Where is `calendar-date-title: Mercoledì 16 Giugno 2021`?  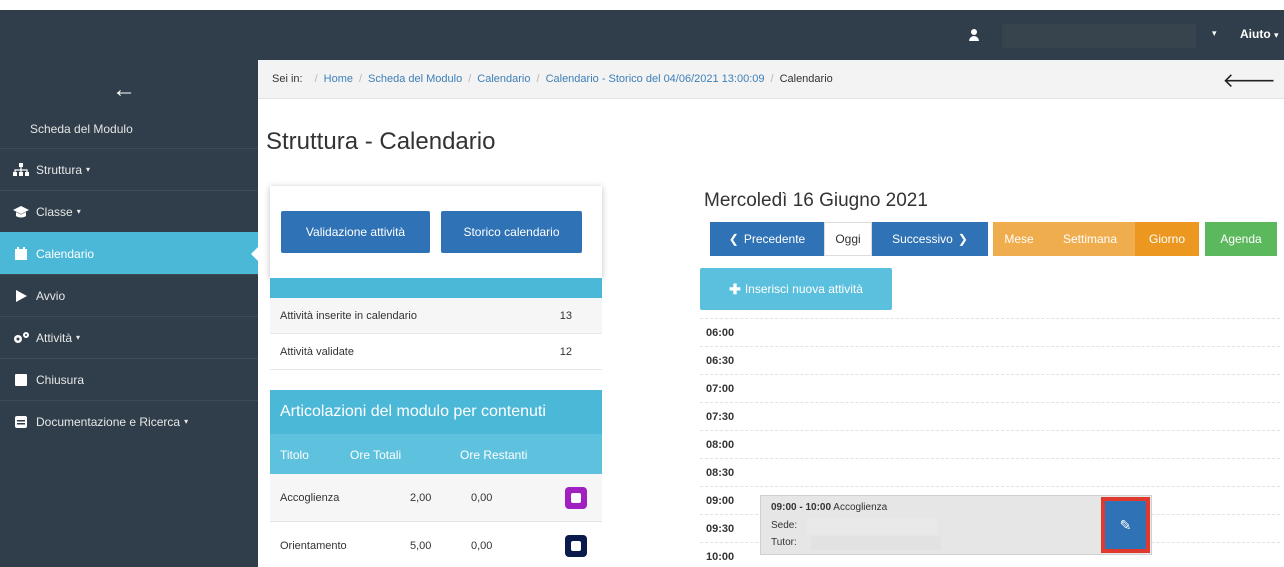
calendar-date-title: Mercoledì 16 Giugno 2021 is located at coordinates (816, 200).